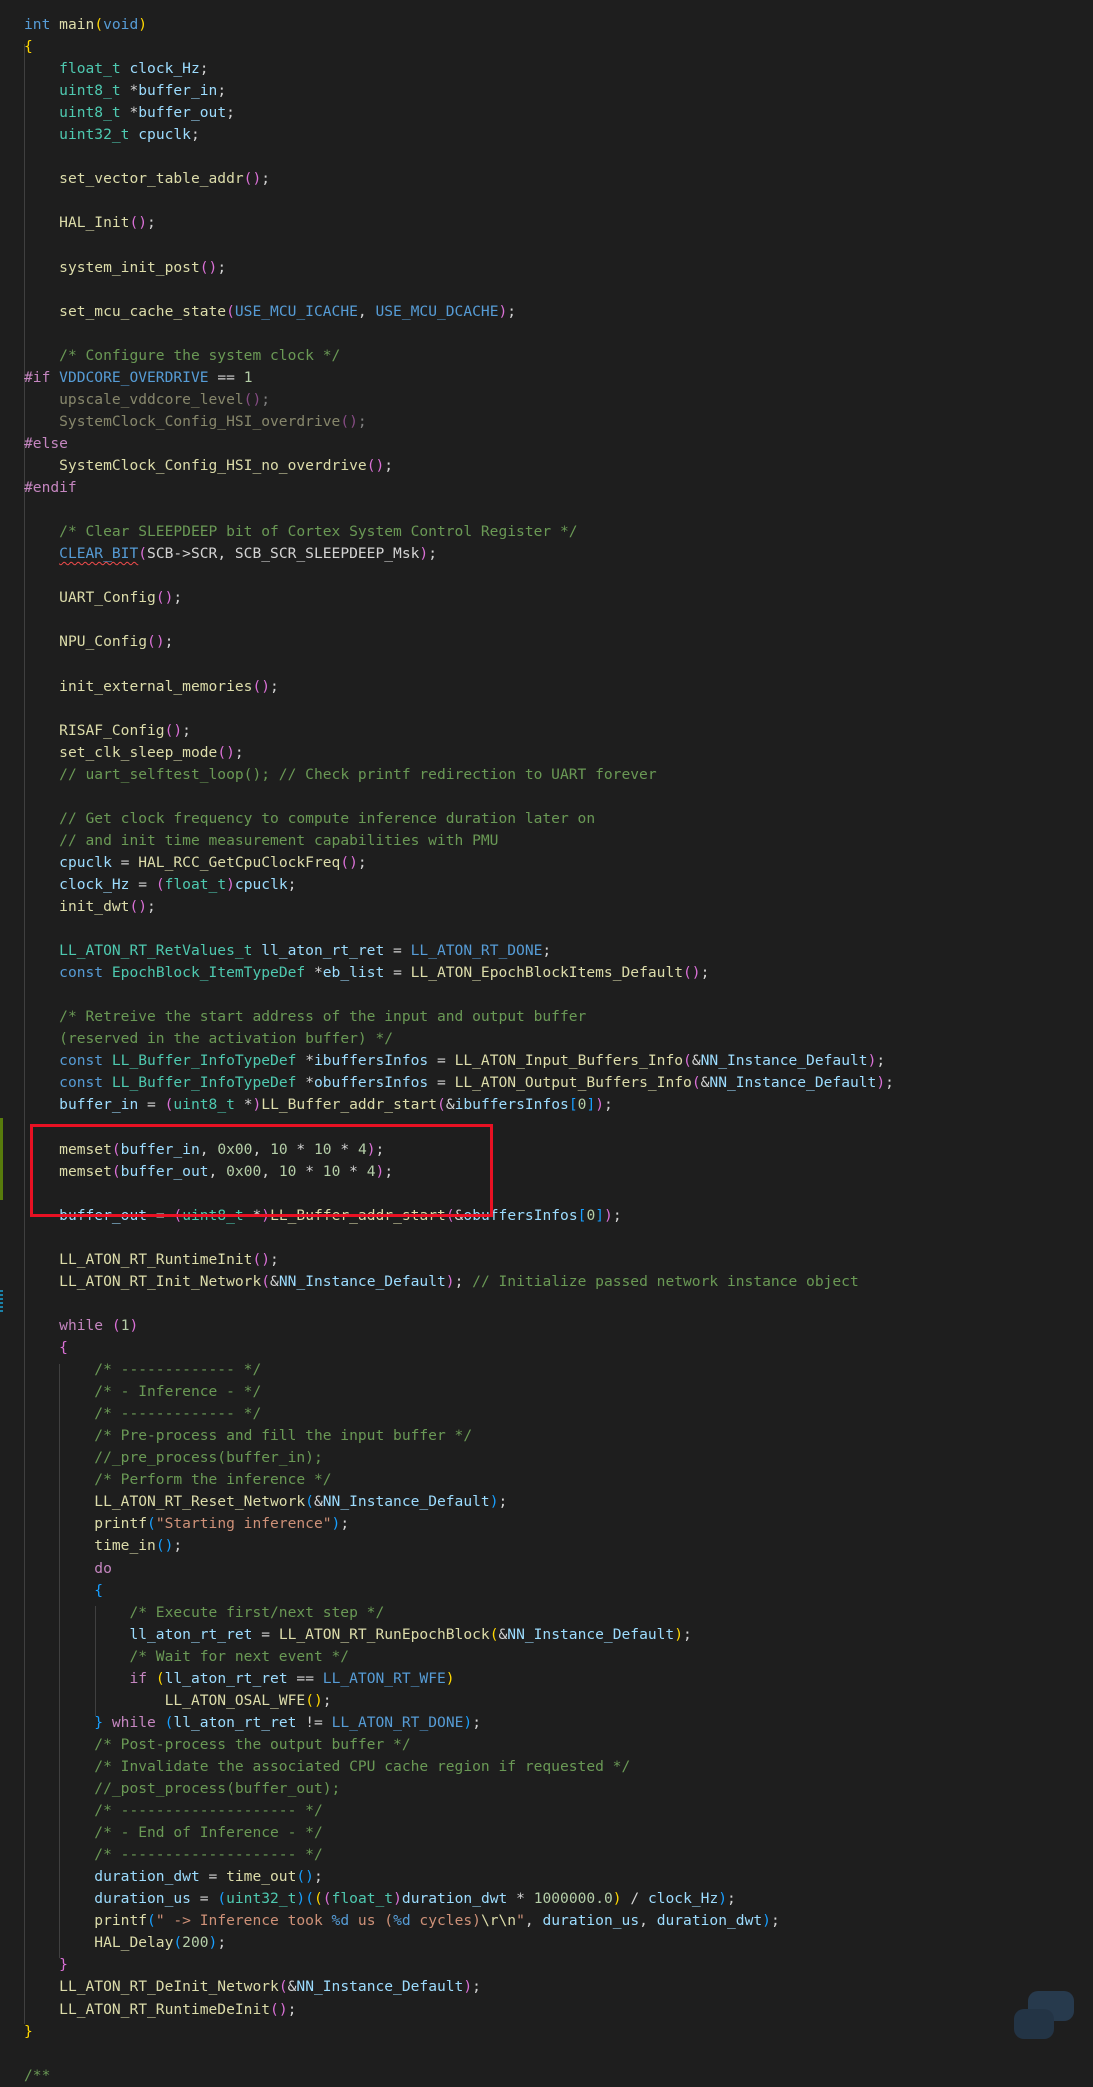  I want to click on code-line: /* Configure the system clock */, so click(182, 356).